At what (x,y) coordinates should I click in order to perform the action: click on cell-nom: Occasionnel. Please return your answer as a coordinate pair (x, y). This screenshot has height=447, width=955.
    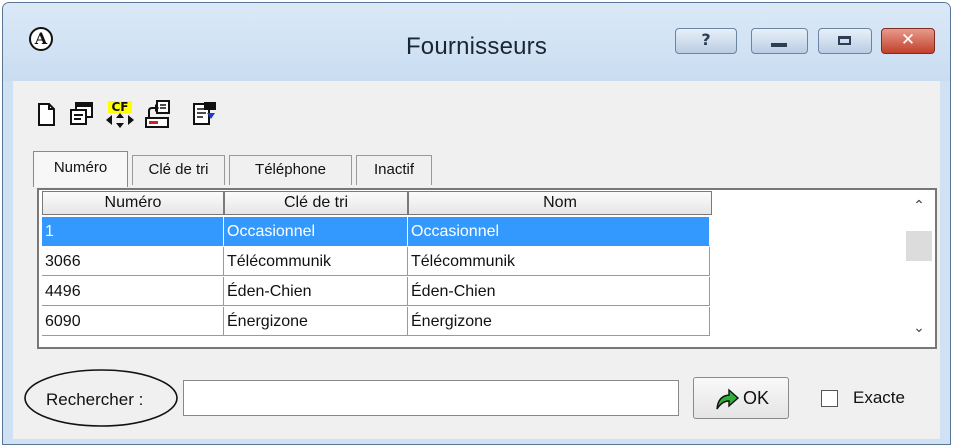
    Looking at the image, I should click on (559, 231).